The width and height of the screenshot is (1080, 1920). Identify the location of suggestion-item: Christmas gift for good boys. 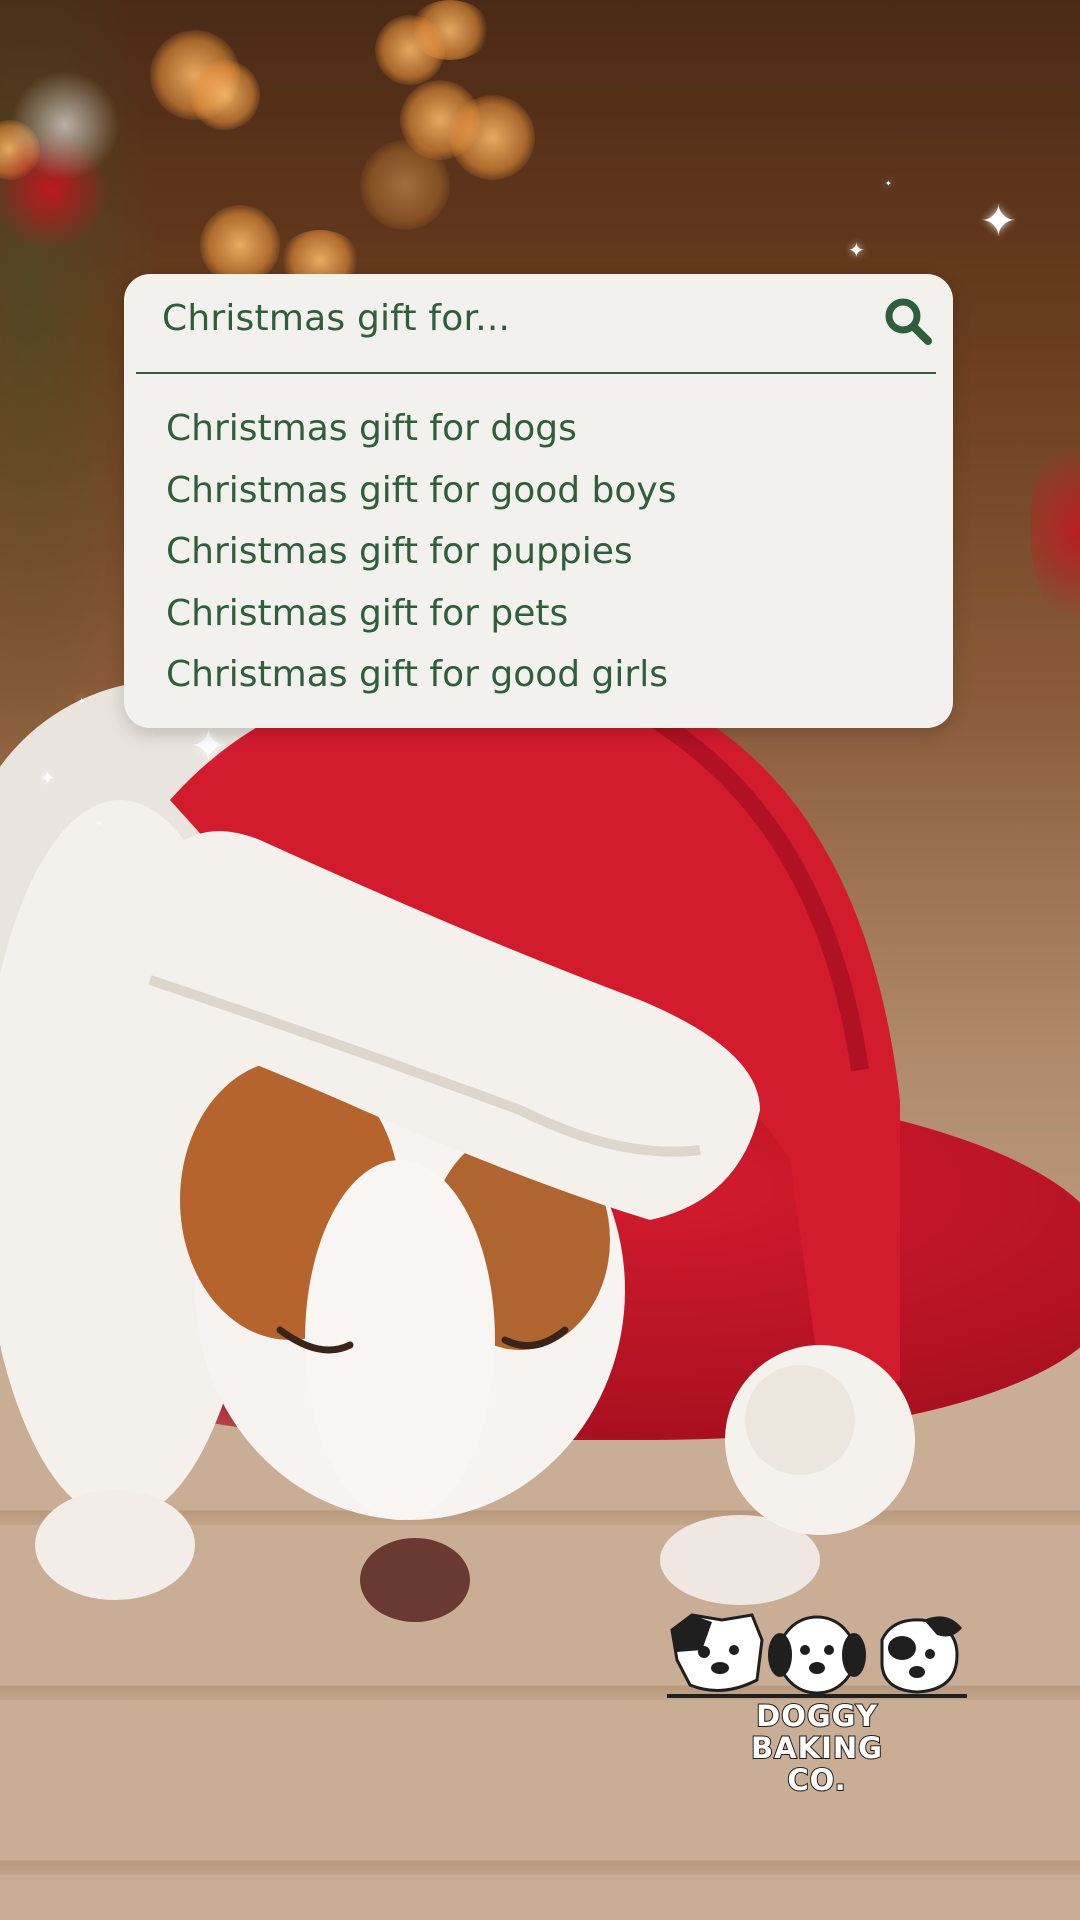
(421, 491).